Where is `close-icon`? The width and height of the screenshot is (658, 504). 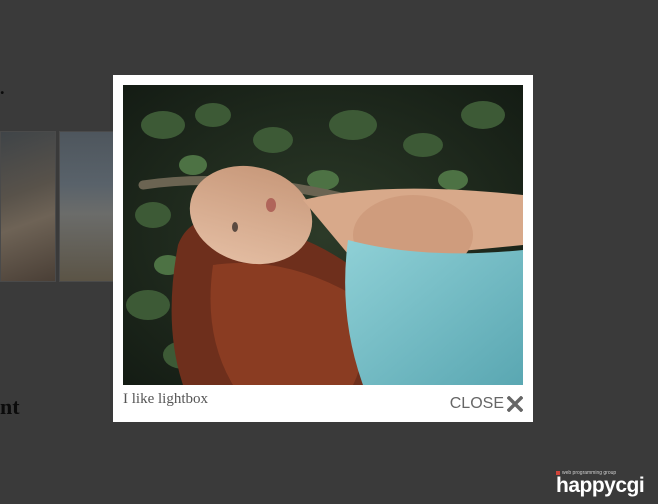 close-icon is located at coordinates (515, 404).